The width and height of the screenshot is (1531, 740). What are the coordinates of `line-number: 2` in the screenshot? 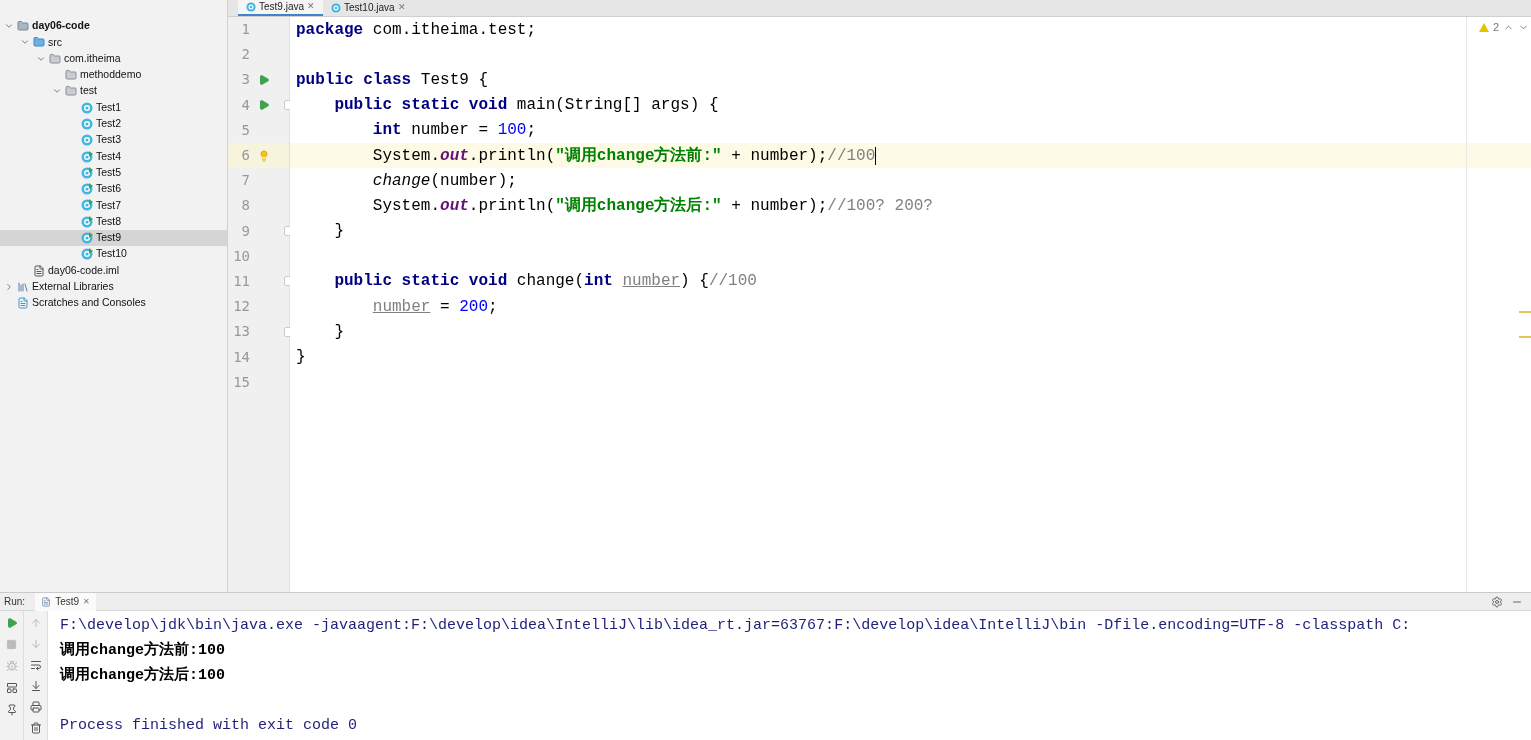 It's located at (245, 55).